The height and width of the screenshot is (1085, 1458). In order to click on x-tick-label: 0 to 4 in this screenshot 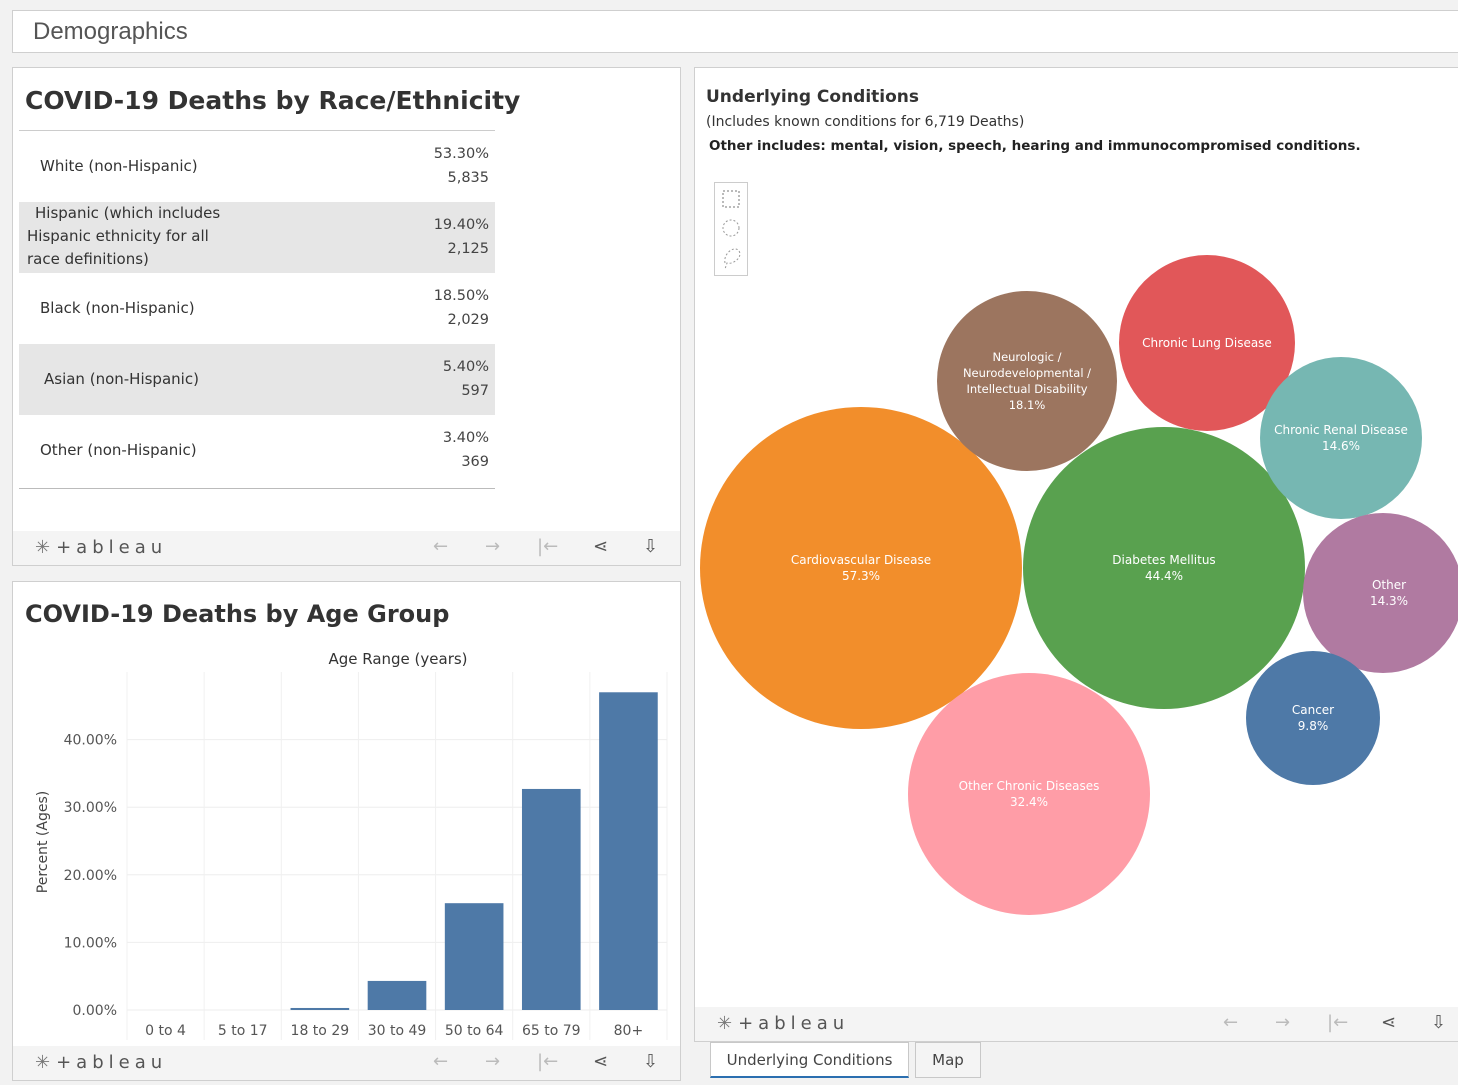, I will do `click(165, 1031)`.